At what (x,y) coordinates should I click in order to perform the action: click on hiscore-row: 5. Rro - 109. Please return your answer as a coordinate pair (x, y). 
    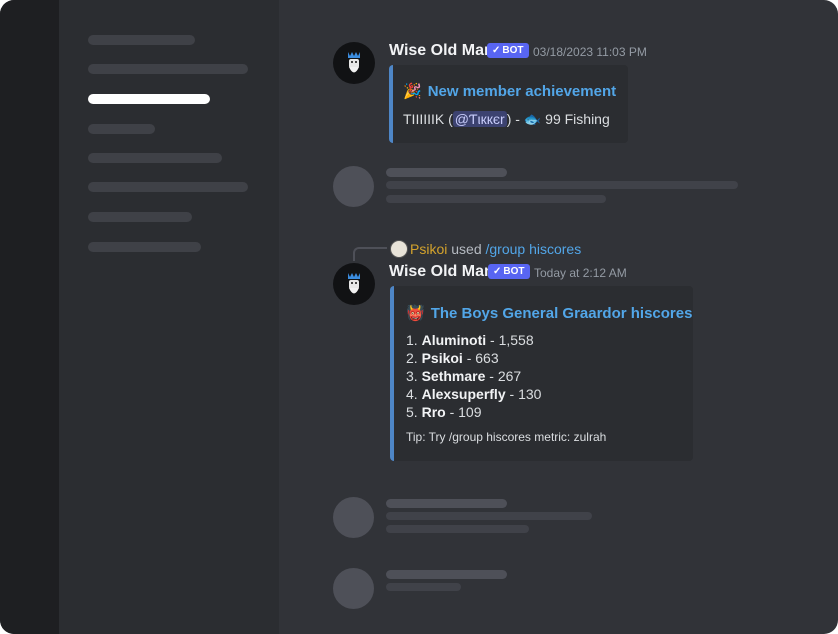
    Looking at the image, I should click on (444, 412).